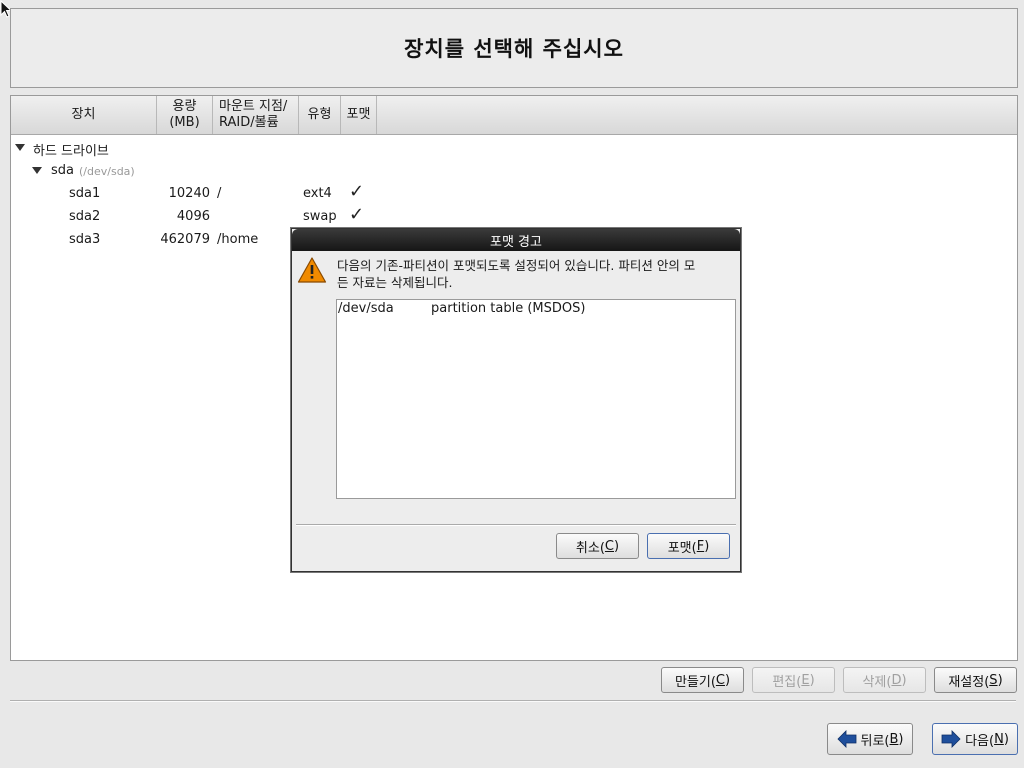  Describe the element at coordinates (904, 680) in the screenshot. I see `delete-button-end: )` at that location.